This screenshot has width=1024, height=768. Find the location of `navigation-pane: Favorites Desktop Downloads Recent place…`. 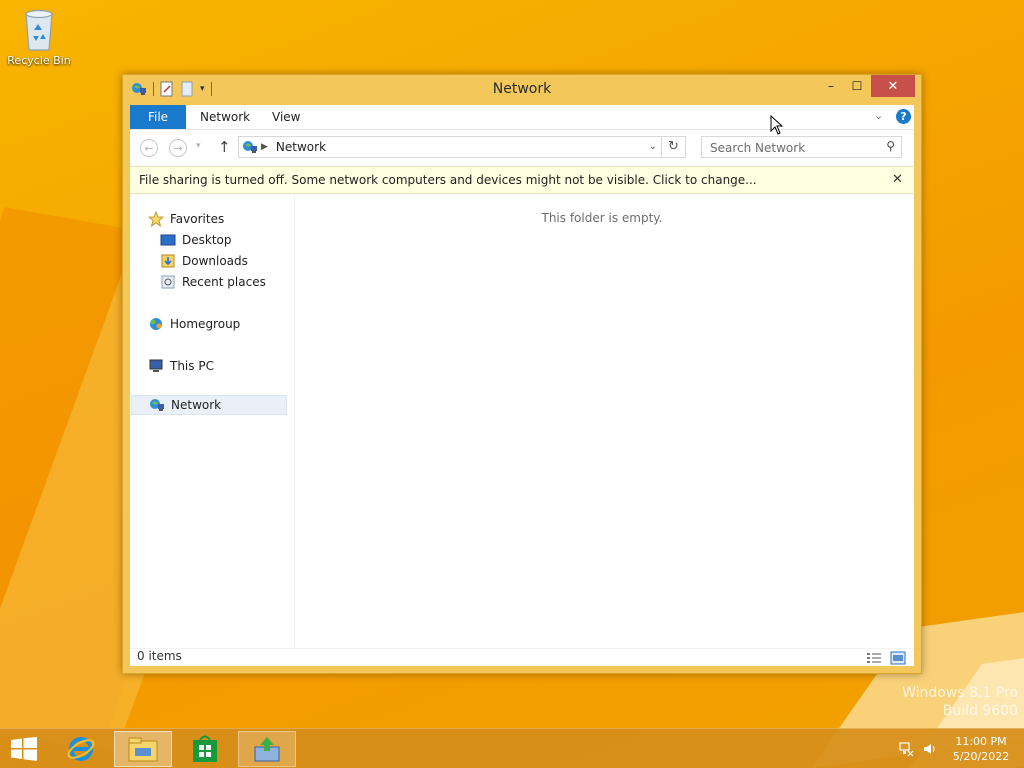

navigation-pane: Favorites Desktop Downloads Recent place… is located at coordinates (212, 421).